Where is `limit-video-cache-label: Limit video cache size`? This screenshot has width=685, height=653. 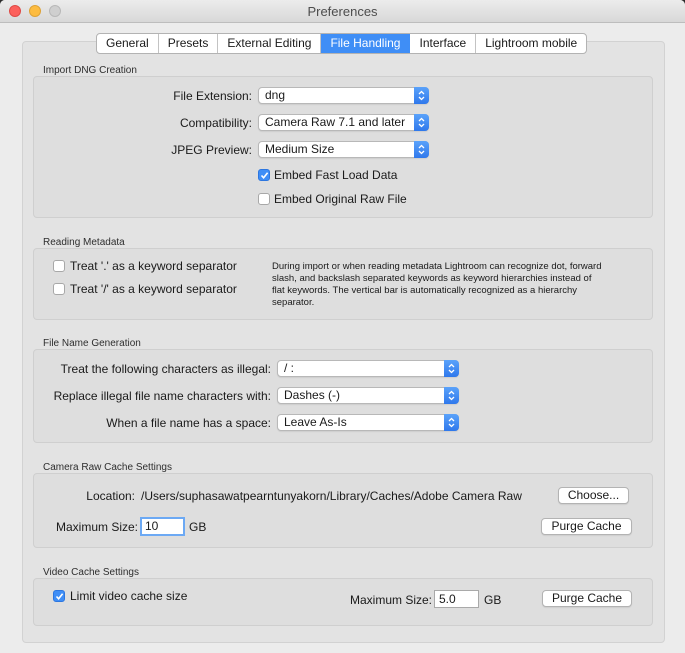 limit-video-cache-label: Limit video cache size is located at coordinates (129, 596).